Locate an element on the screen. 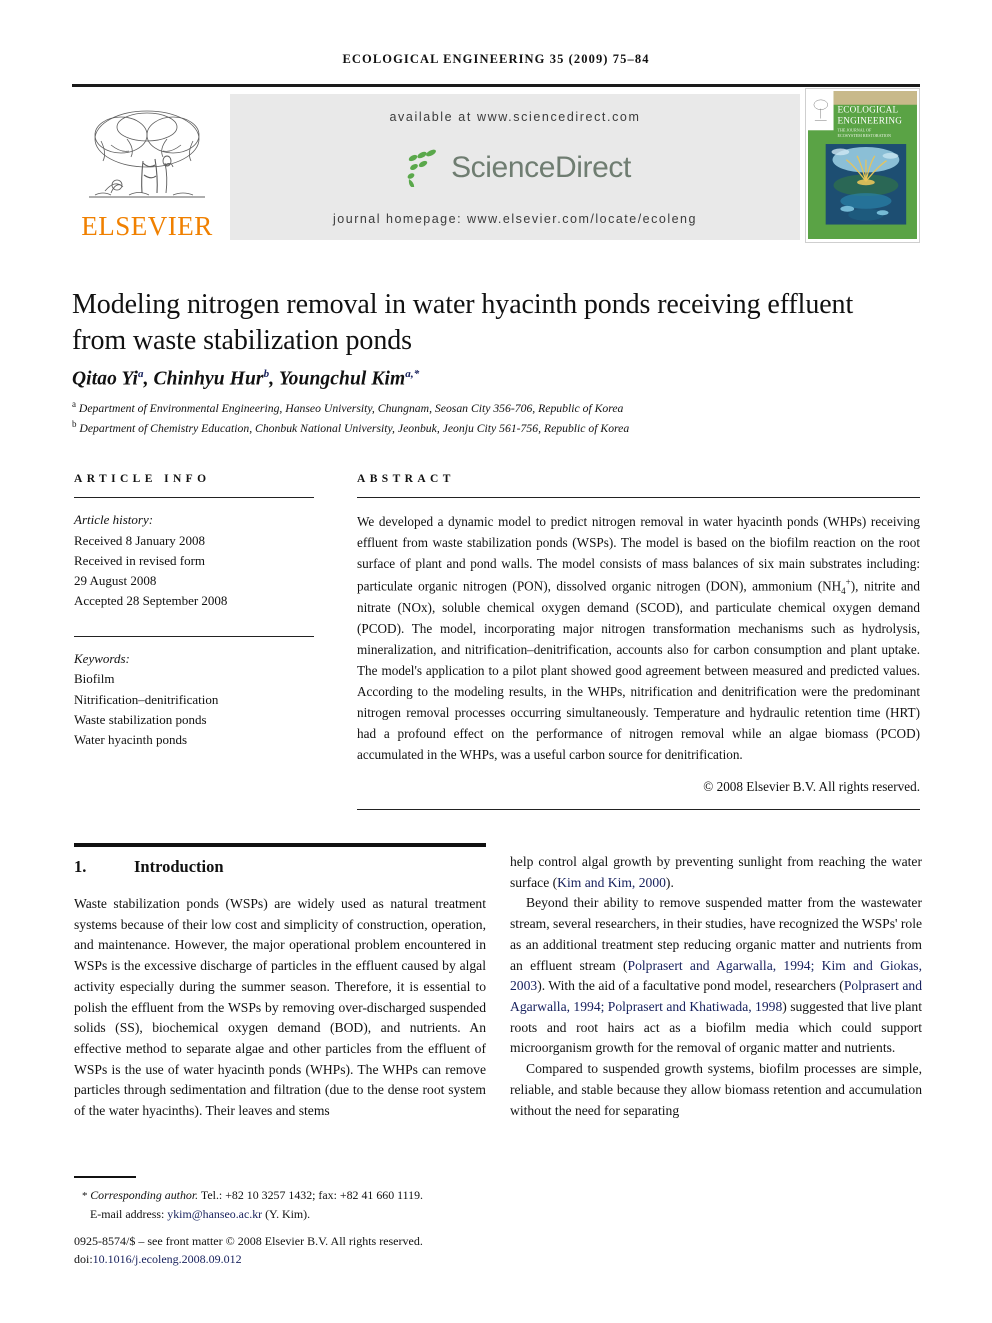 The height and width of the screenshot is (1323, 992). doi-line: doi:10.1016/j.ecoleng.2008.09.012 is located at coordinates (158, 1259).